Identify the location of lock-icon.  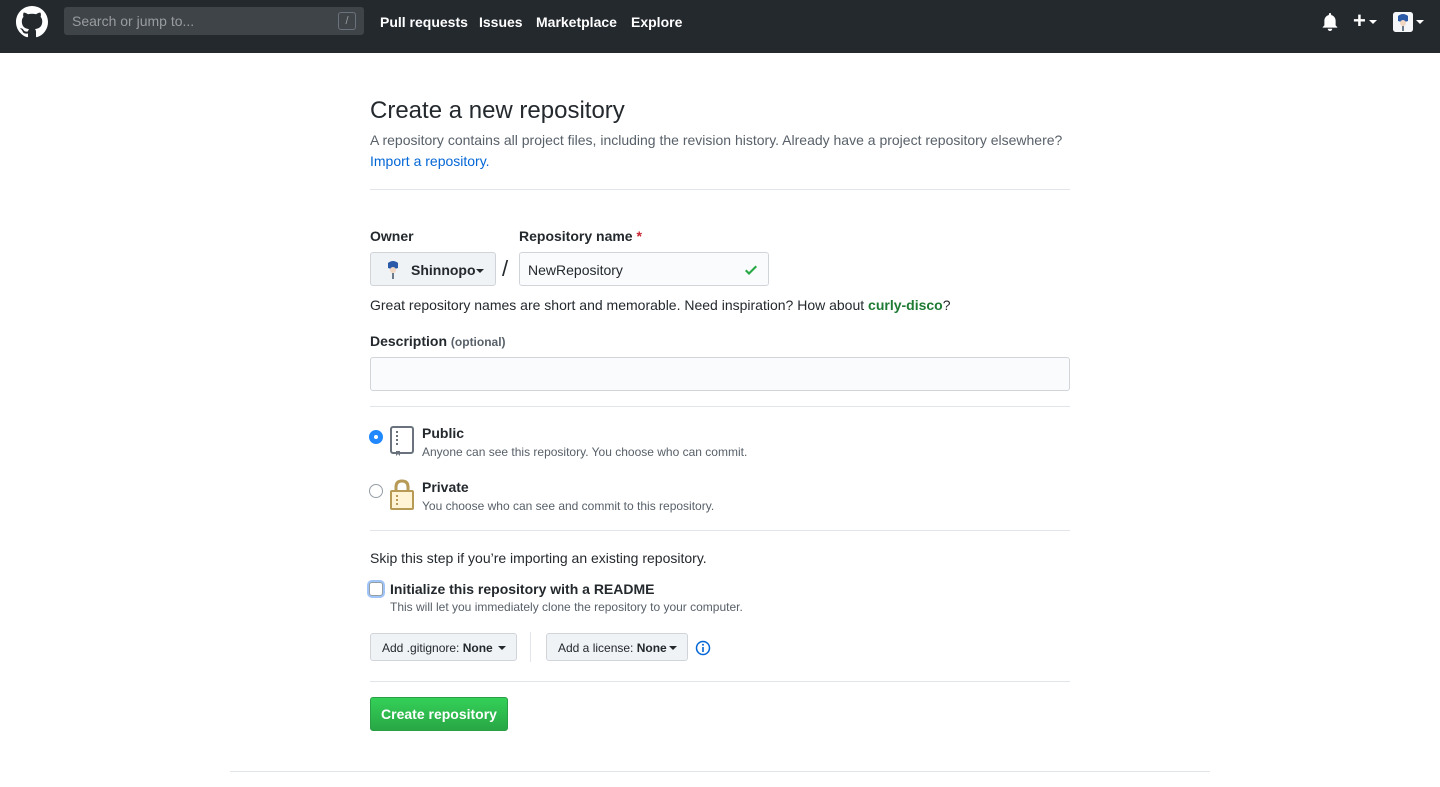
(402, 494).